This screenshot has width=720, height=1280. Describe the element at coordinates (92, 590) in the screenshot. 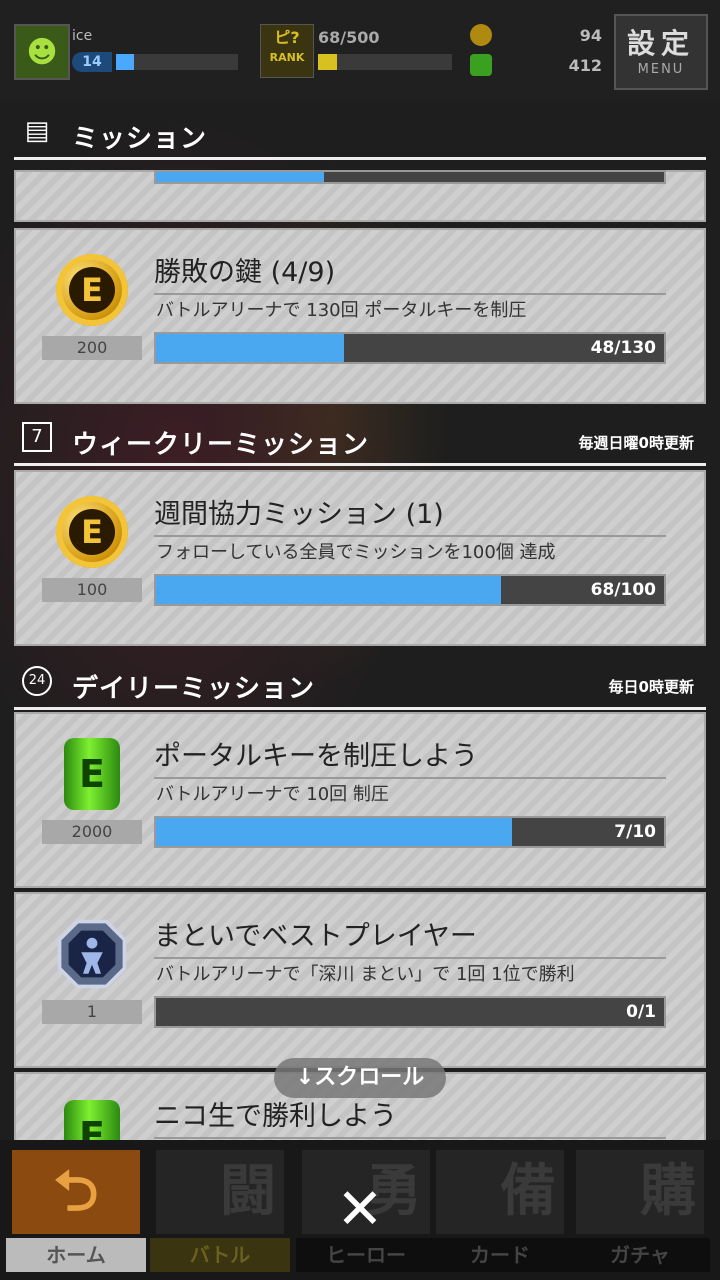

I see `reward-quantity: 100` at that location.